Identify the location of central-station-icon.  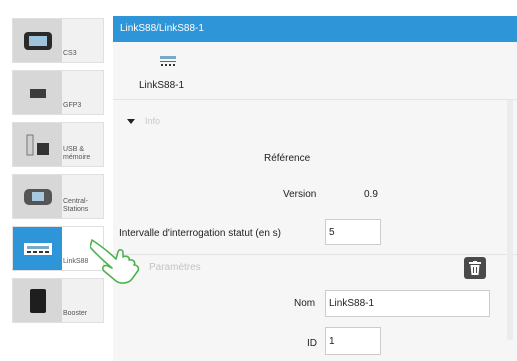
(37, 196).